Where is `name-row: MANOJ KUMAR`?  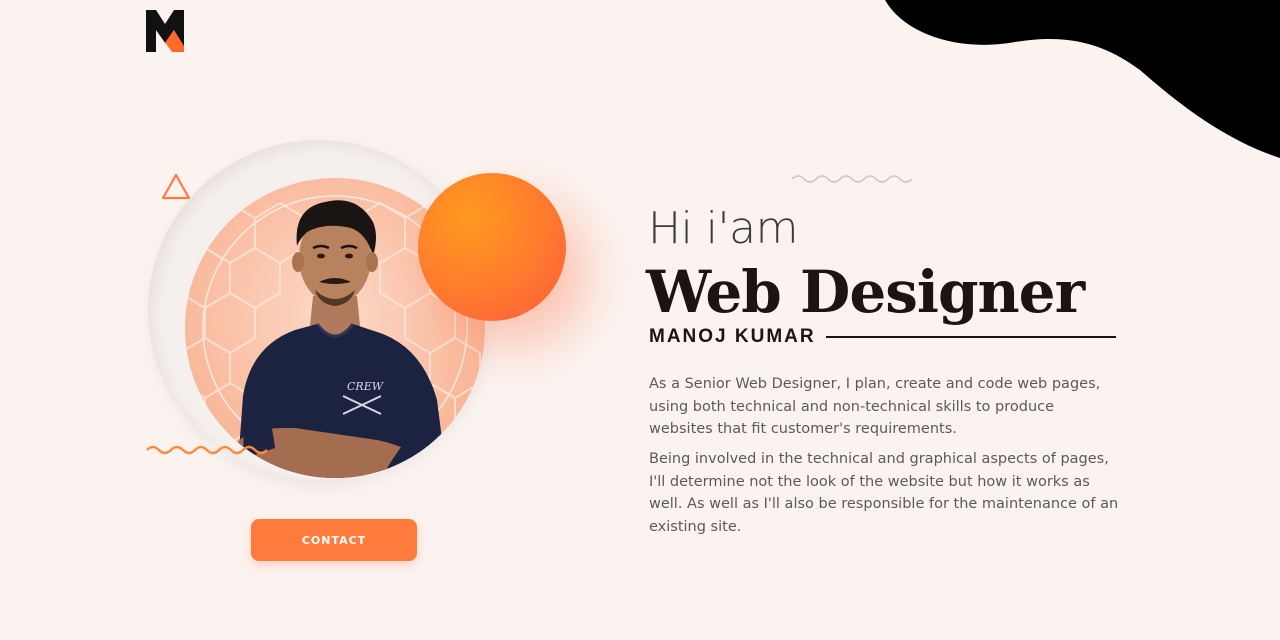 name-row: MANOJ KUMAR is located at coordinates (882, 337).